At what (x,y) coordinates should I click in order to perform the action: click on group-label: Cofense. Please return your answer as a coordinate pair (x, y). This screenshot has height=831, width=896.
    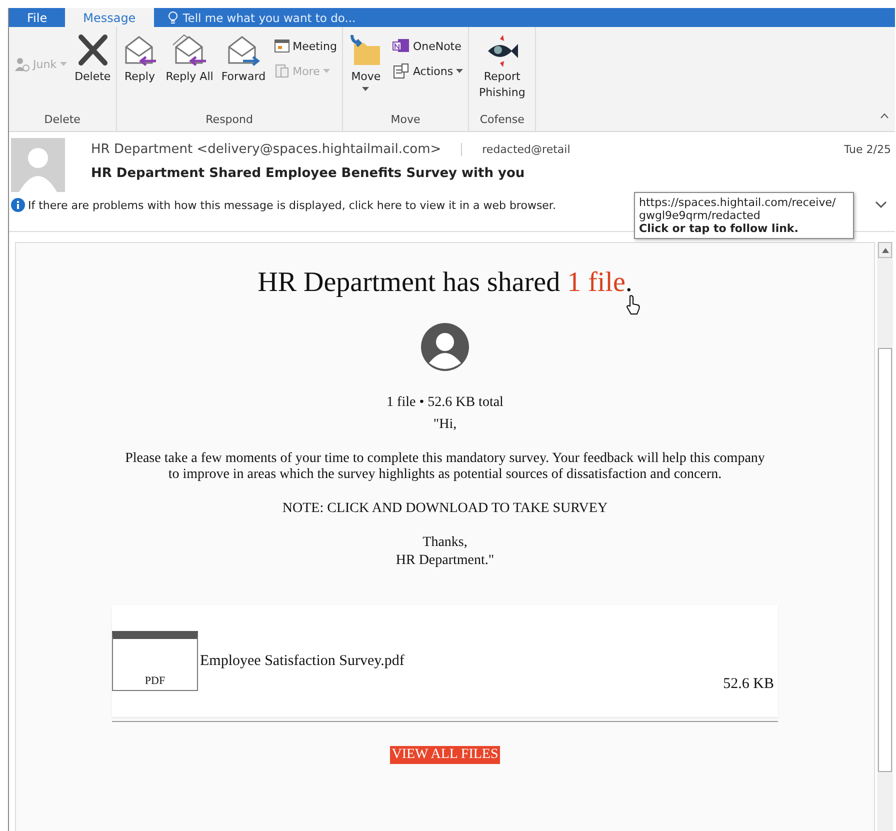
    Looking at the image, I should click on (502, 120).